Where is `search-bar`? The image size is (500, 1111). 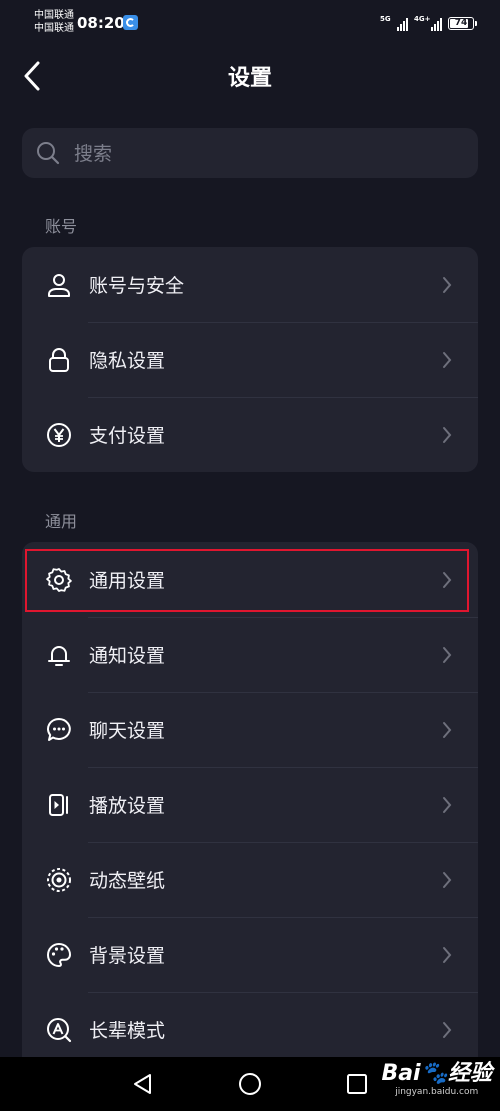 search-bar is located at coordinates (250, 154).